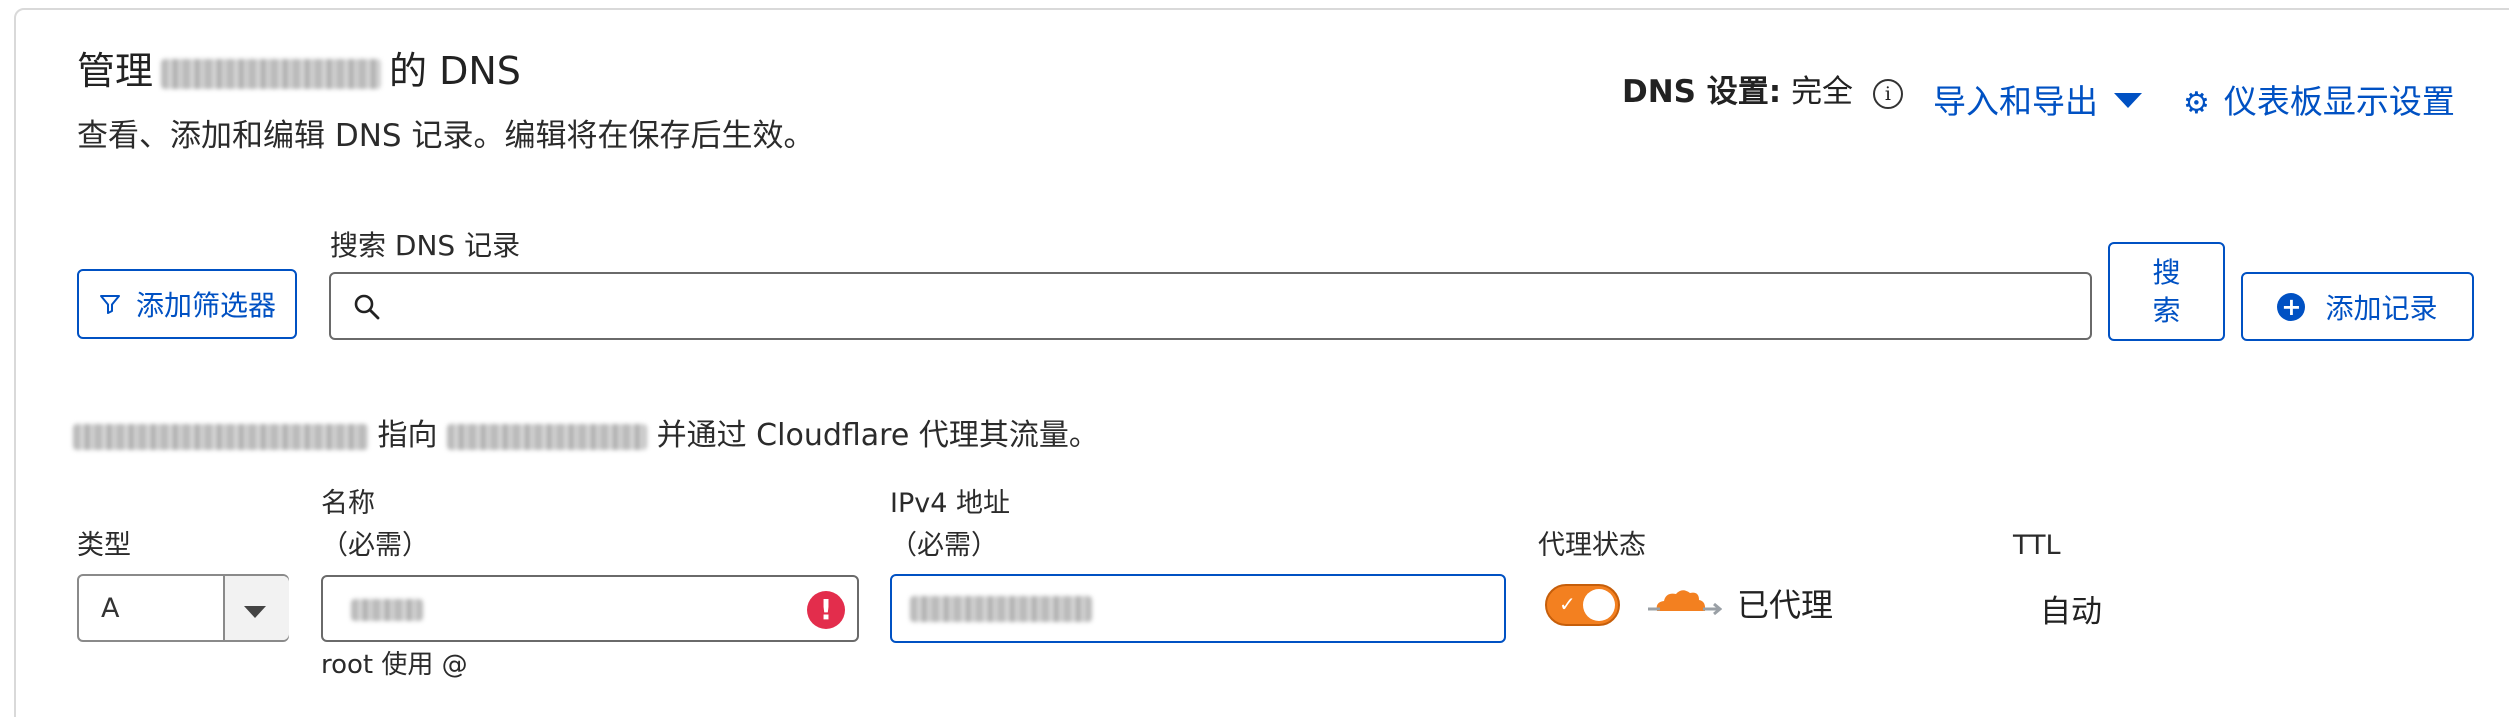 Image resolution: width=2509 pixels, height=717 pixels. Describe the element at coordinates (1567, 604) in the screenshot. I see `check-icon: ✓` at that location.